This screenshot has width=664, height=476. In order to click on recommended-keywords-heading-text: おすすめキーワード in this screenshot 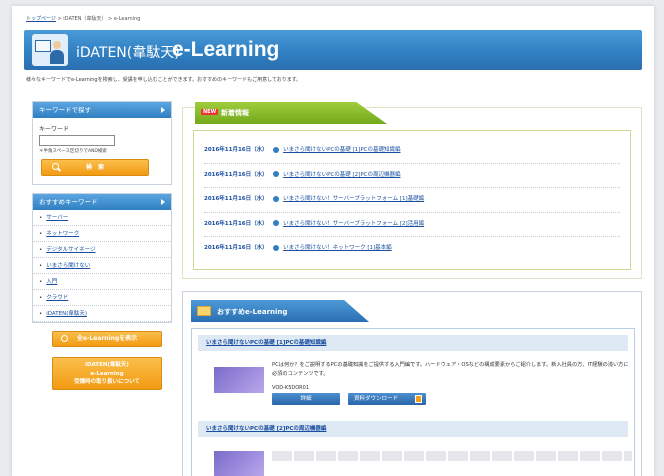, I will do `click(68, 202)`.